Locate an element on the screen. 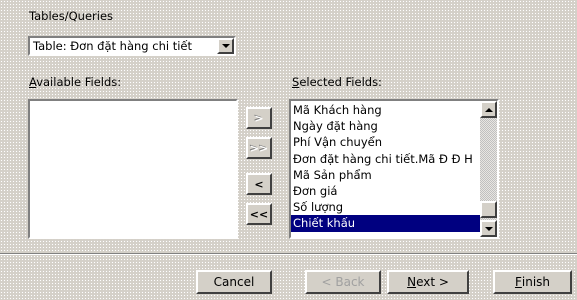 The image size is (577, 300). add-field-button: > is located at coordinates (259, 118).